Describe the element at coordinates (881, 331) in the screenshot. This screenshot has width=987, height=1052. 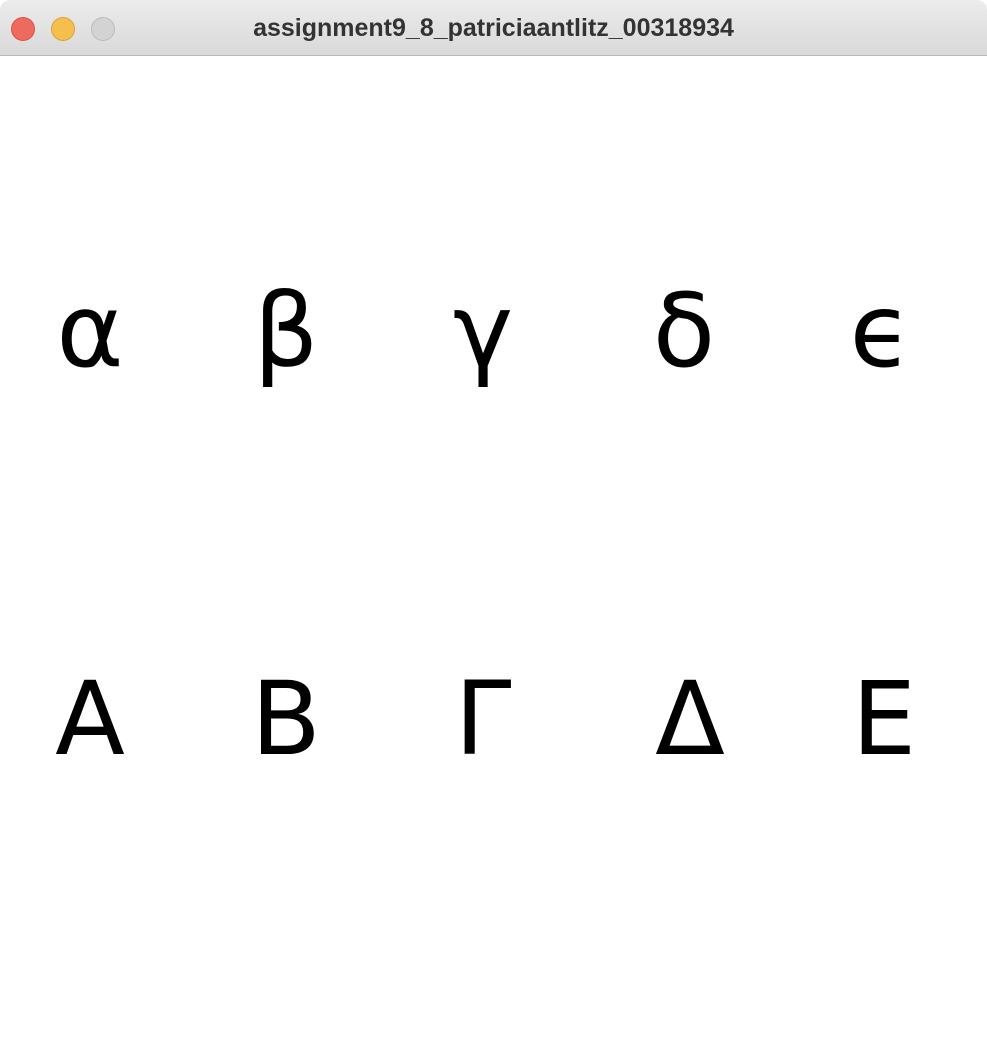
I see `lowercase-epsilon: ϵ` at that location.